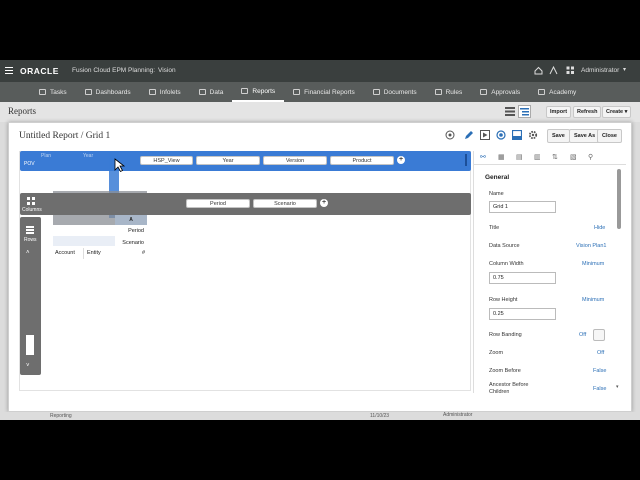 The height and width of the screenshot is (480, 640). What do you see at coordinates (600, 353) in the screenshot?
I see `zoom-value: Off` at bounding box center [600, 353].